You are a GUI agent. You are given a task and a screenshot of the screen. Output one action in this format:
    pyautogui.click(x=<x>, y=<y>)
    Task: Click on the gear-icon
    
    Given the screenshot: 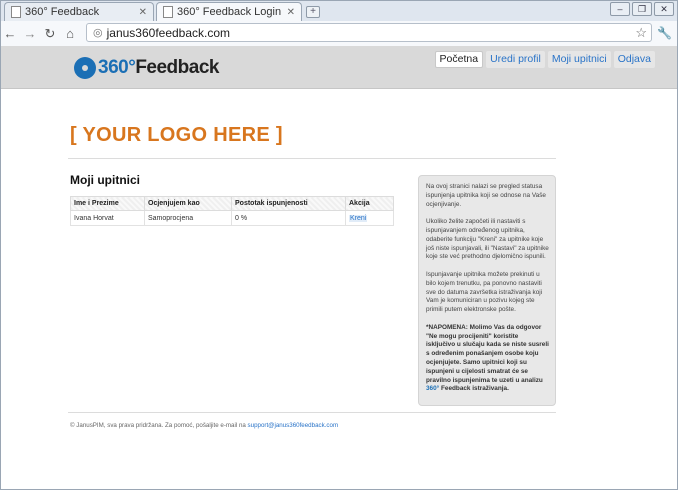 What is the action you would take?
    pyautogui.click(x=85, y=68)
    